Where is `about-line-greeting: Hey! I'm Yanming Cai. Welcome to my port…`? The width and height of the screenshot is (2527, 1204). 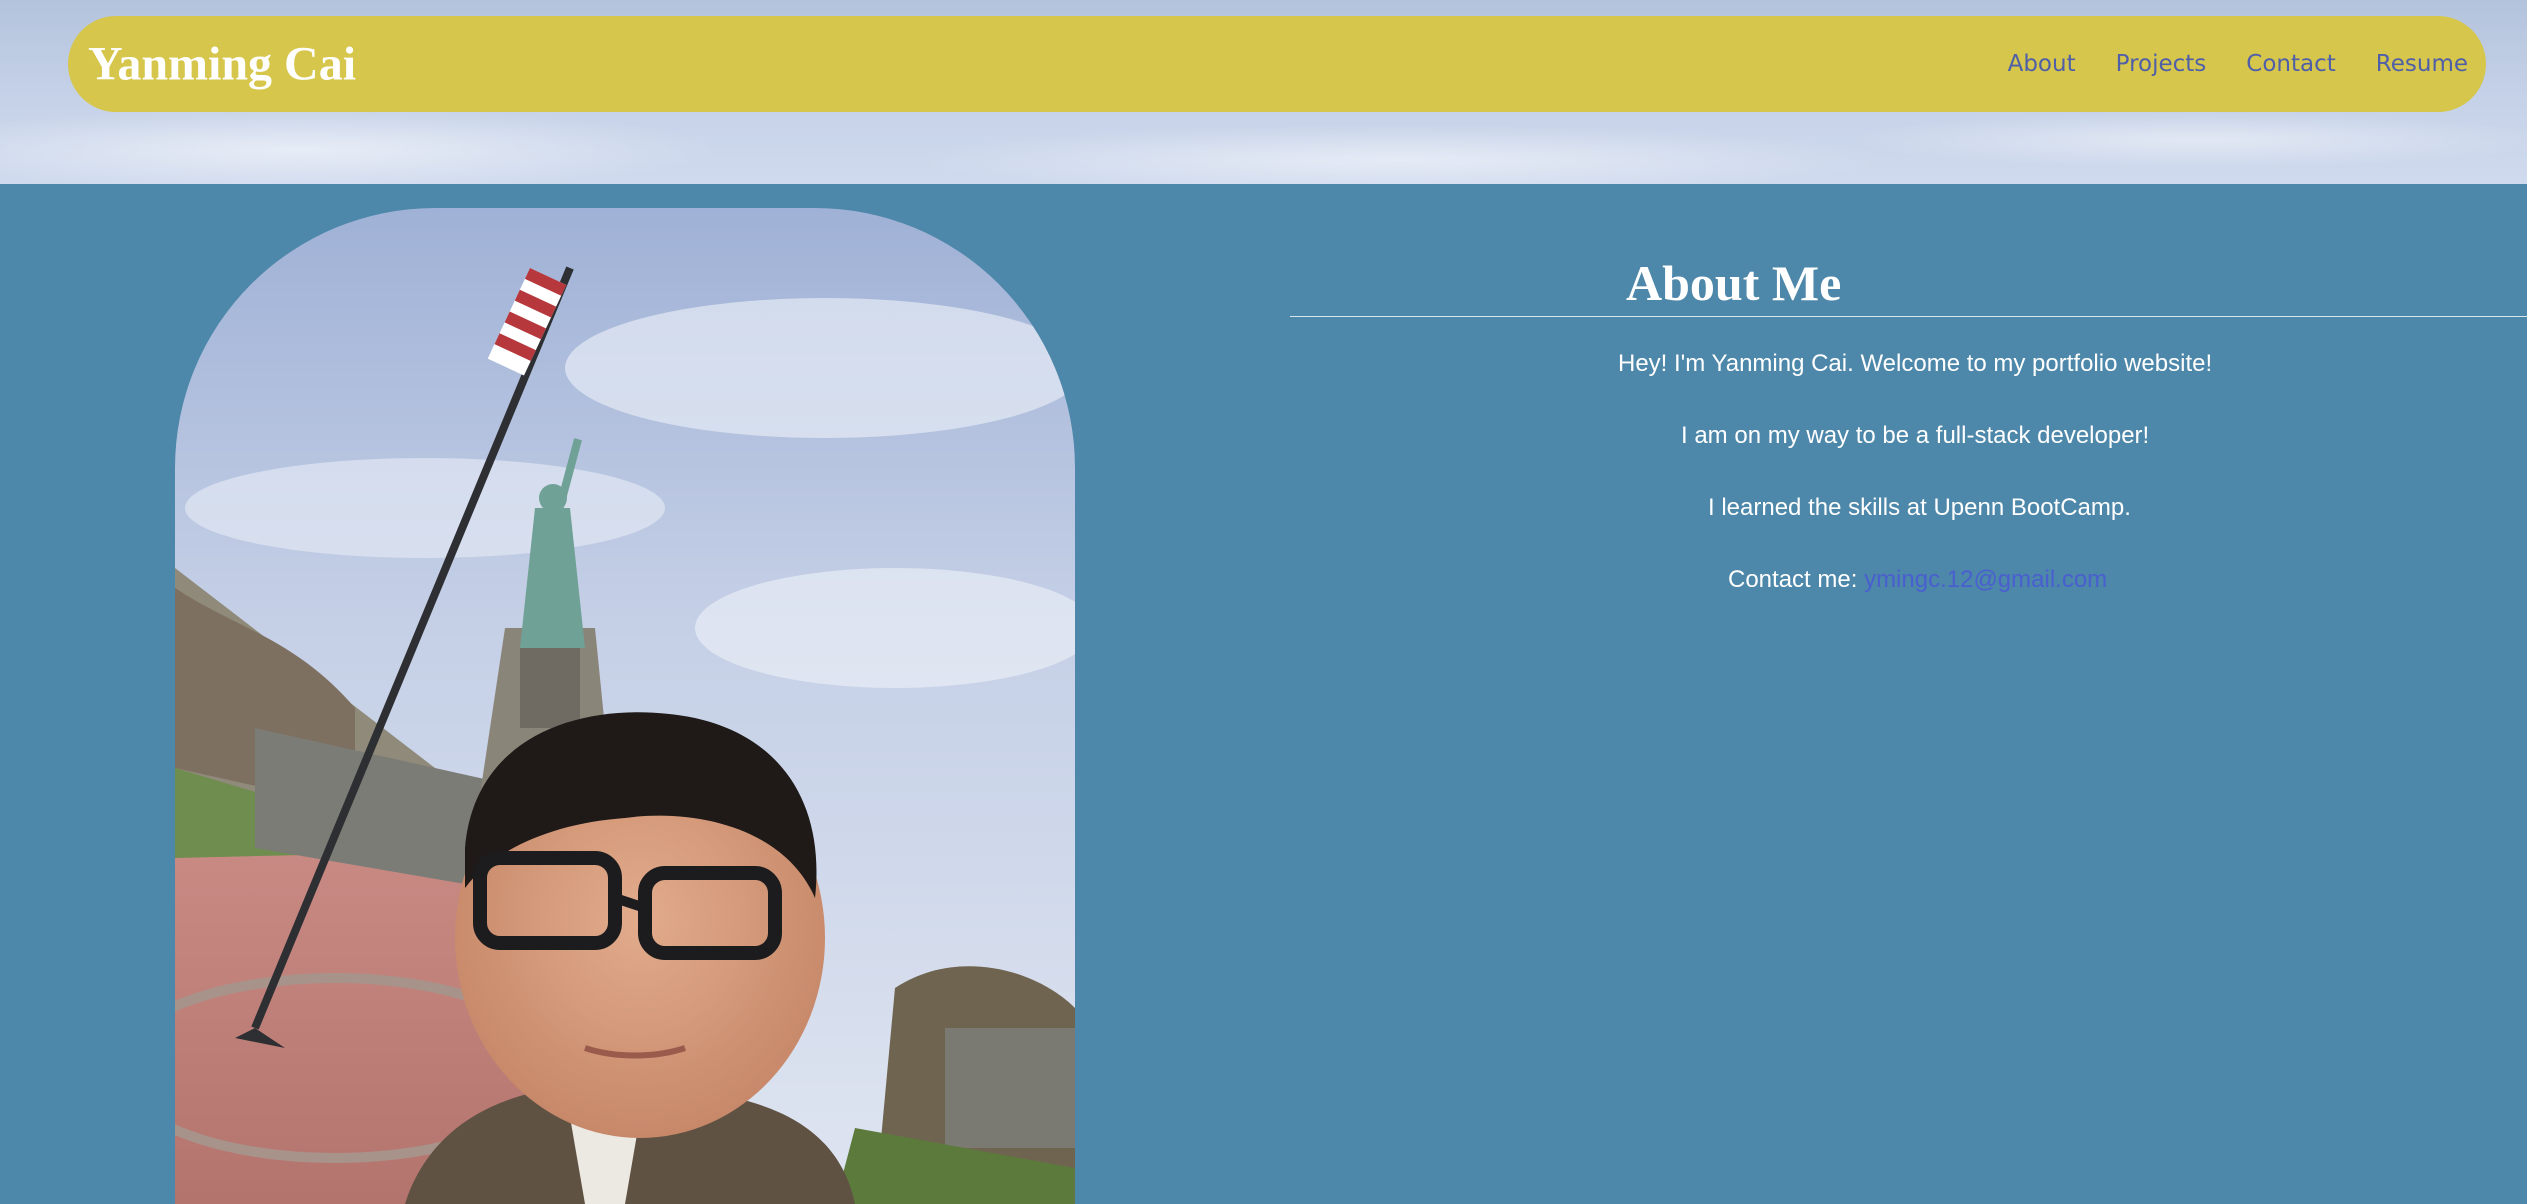 about-line-greeting: Hey! I'm Yanming Cai. Welcome to my port… is located at coordinates (1915, 363).